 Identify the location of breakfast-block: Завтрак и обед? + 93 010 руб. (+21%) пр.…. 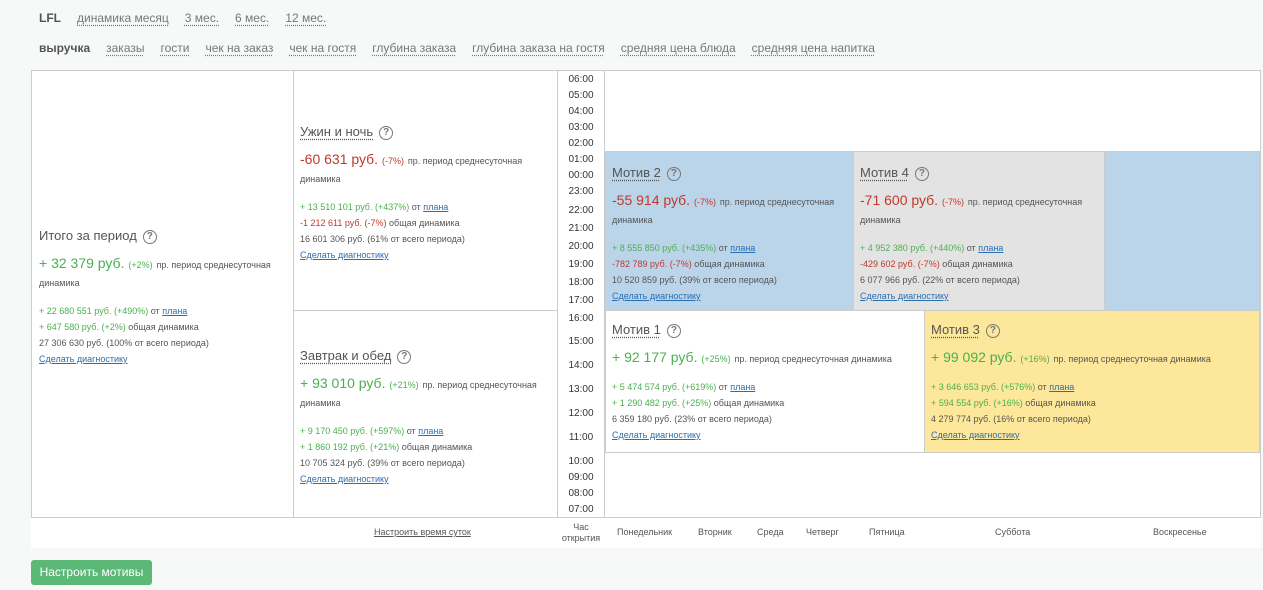
(426, 417).